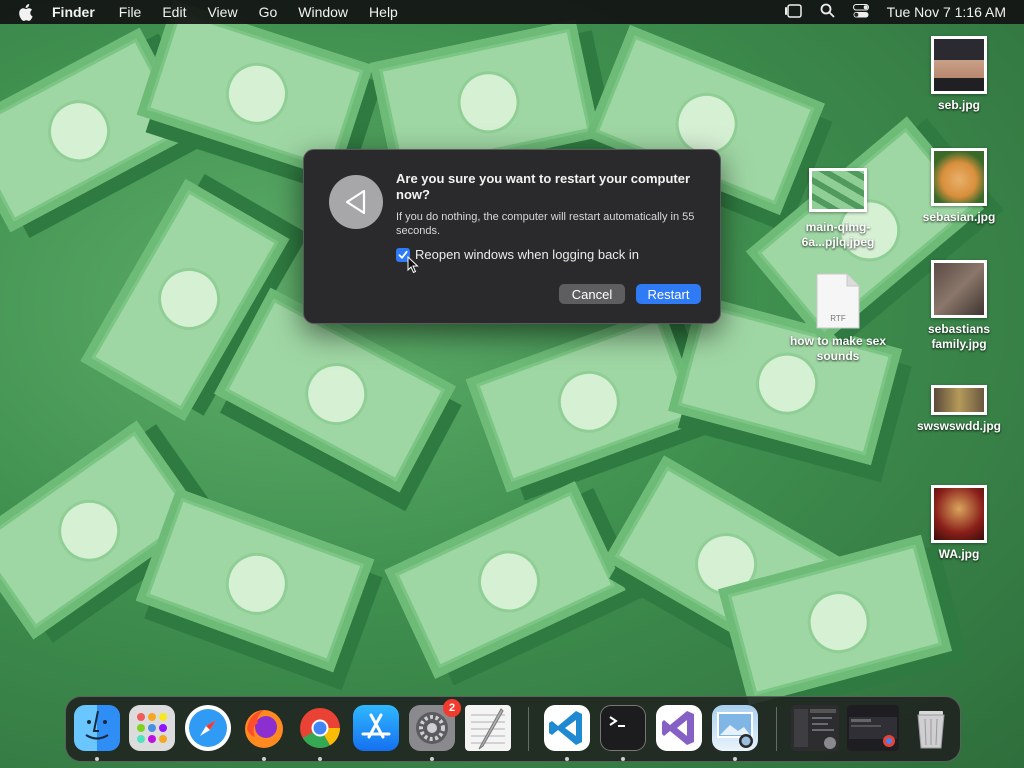  What do you see at coordinates (959, 554) in the screenshot?
I see `file-label: WA.jpg` at bounding box center [959, 554].